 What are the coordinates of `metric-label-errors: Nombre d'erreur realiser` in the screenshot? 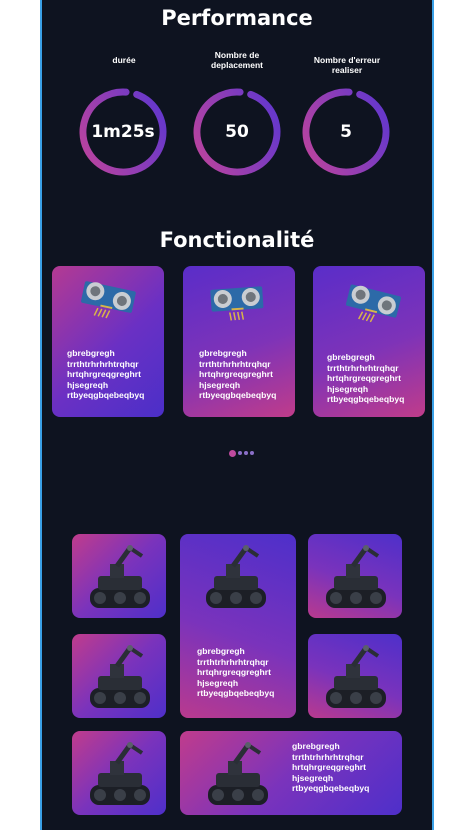 It's located at (347, 65).